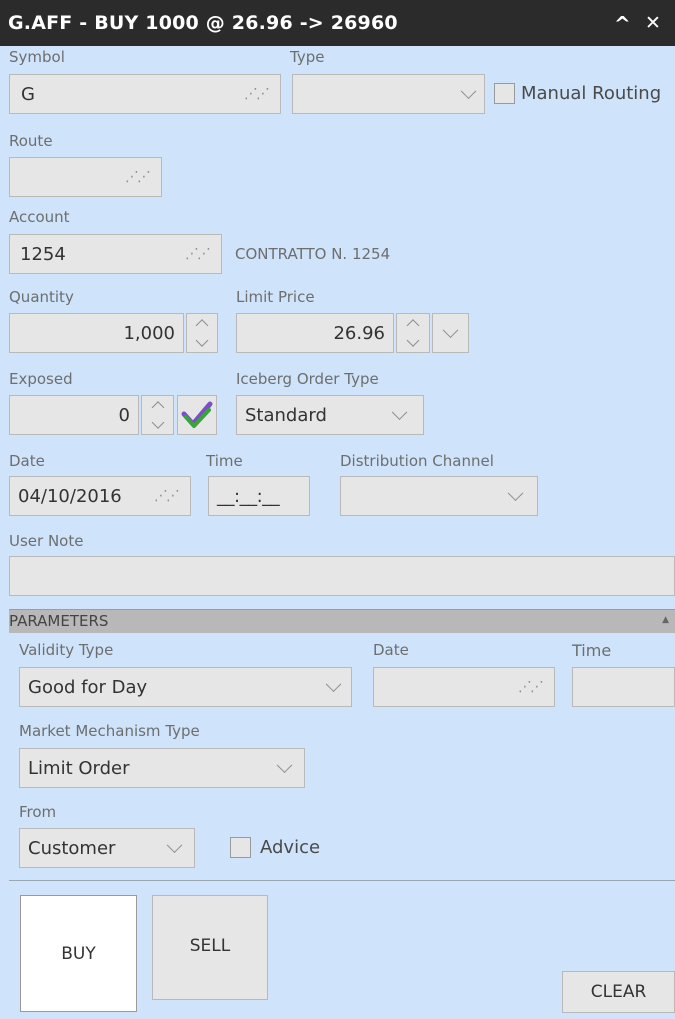 This screenshot has width=675, height=1019. I want to click on route-field: ⋰⋰, so click(85, 177).